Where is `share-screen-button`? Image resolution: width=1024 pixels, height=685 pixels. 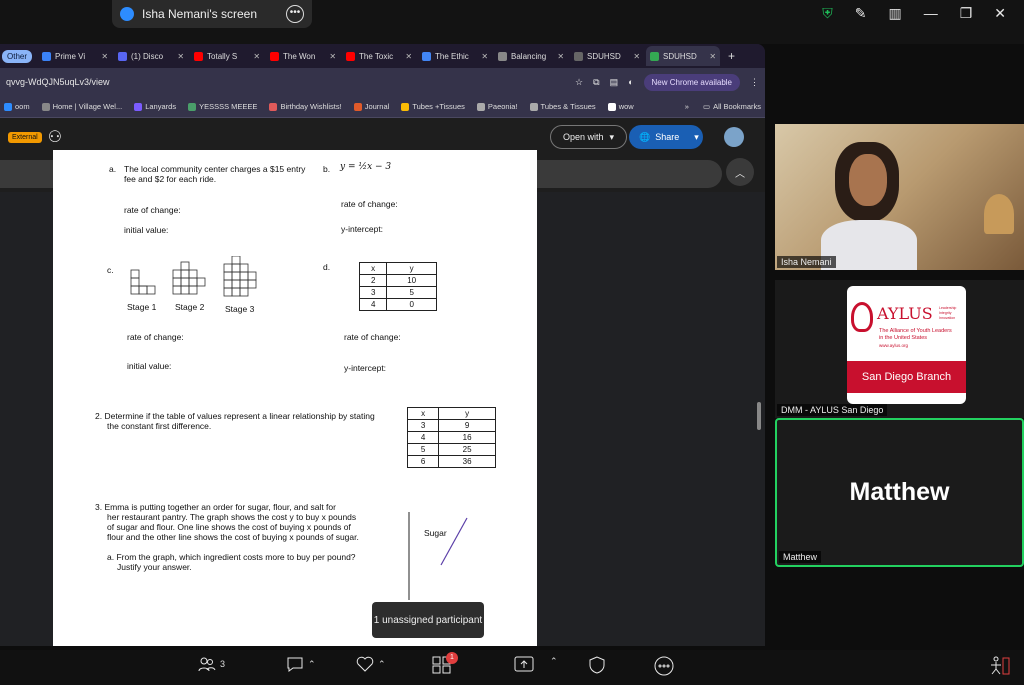 share-screen-button is located at coordinates (524, 664).